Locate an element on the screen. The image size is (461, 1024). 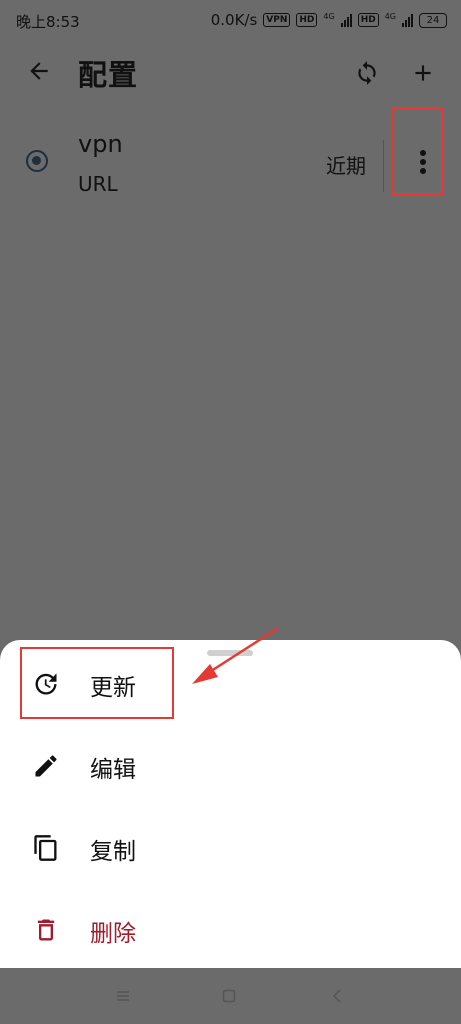
profile-radio is located at coordinates (37, 161).